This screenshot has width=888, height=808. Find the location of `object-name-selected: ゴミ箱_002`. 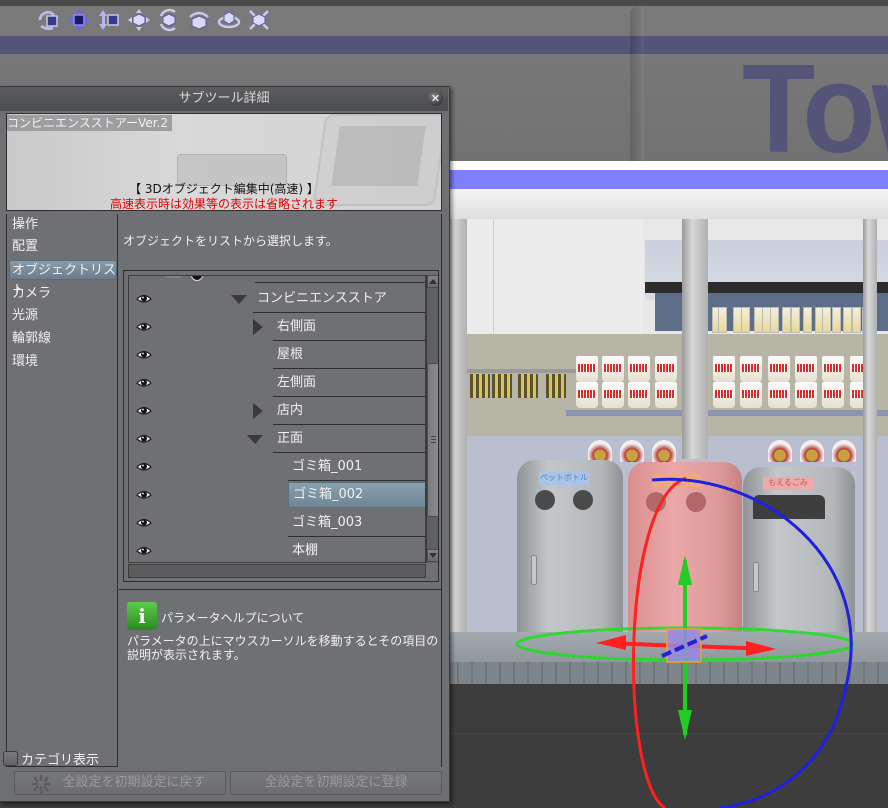

object-name-selected: ゴミ箱_002 is located at coordinates (356, 495).